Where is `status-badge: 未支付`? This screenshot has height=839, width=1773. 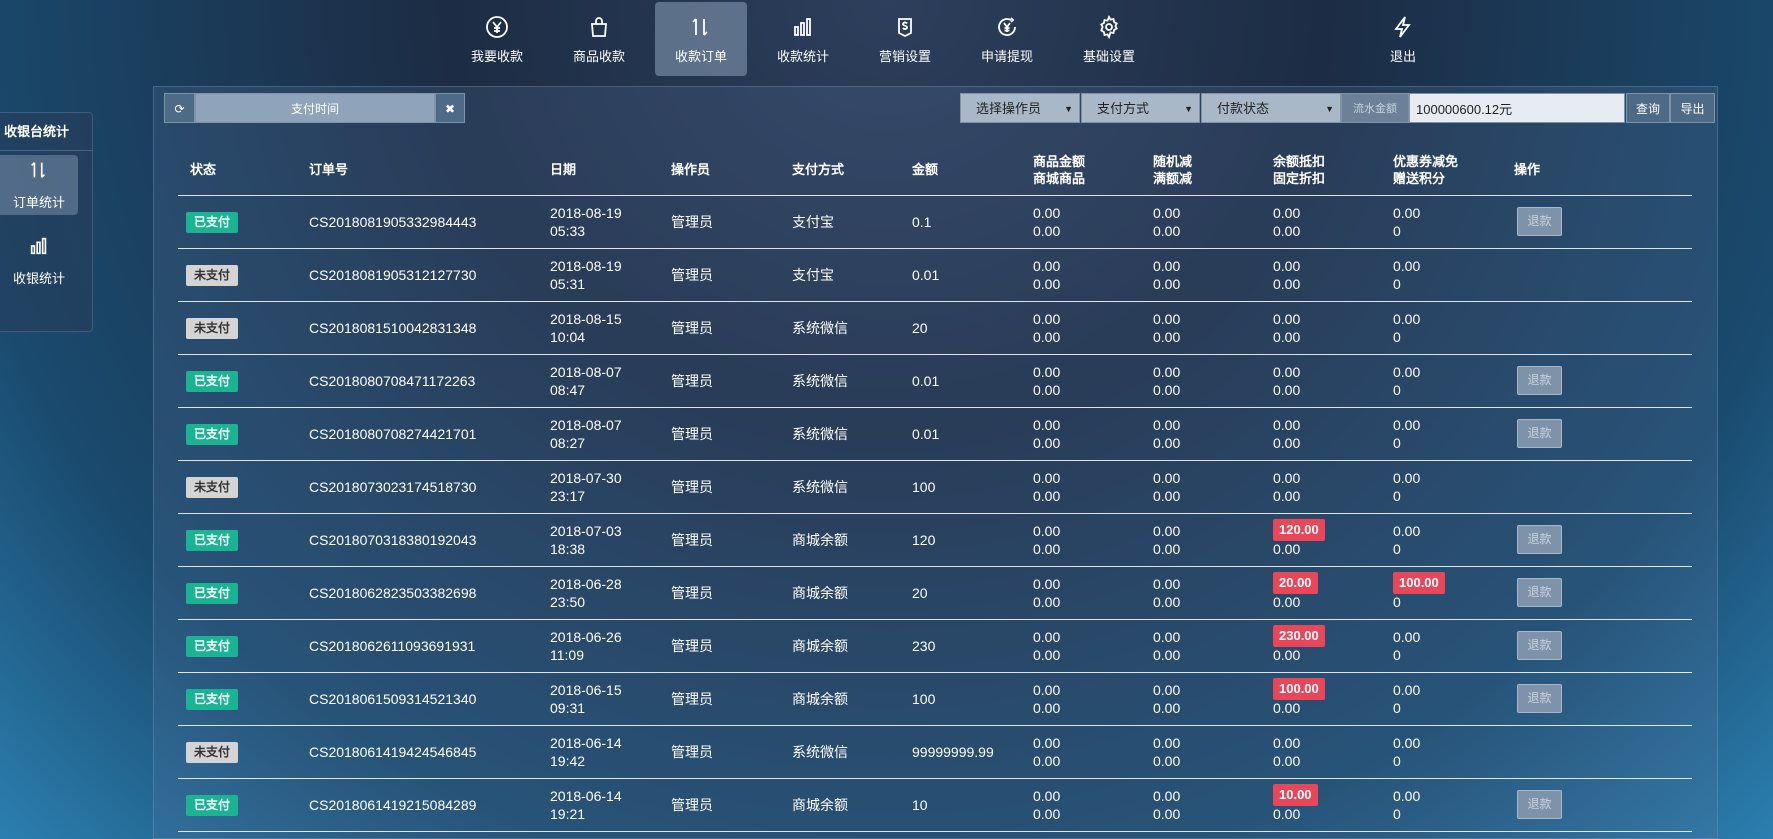 status-badge: 未支付 is located at coordinates (212, 328).